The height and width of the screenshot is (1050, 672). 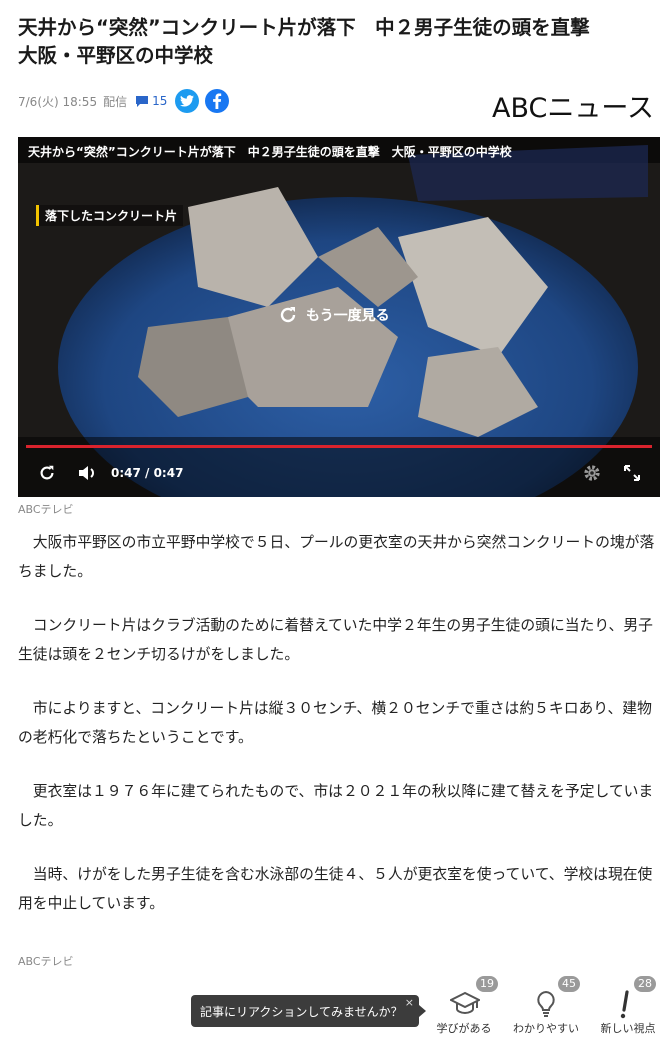 I want to click on comment-count: 15, so click(x=160, y=101).